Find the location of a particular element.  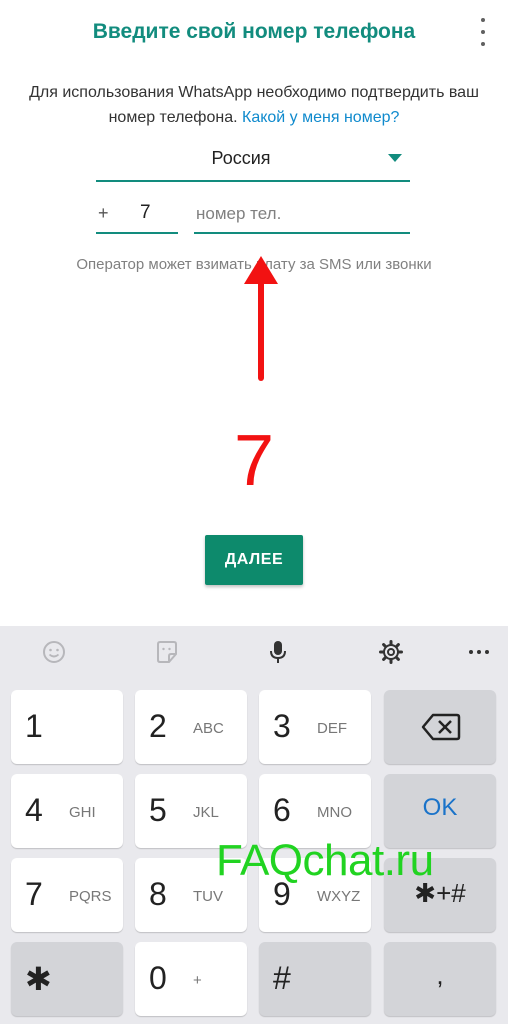

key-asterisk: ✱ is located at coordinates (67, 979).